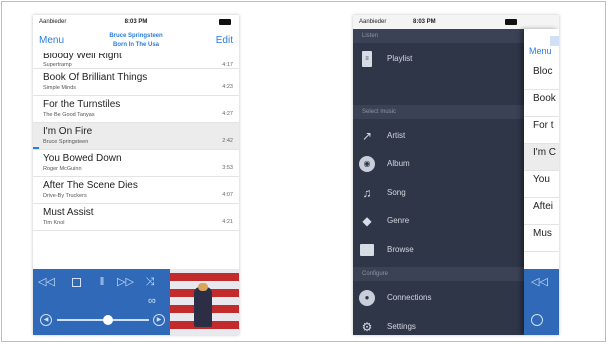 The height and width of the screenshot is (345, 609). Describe the element at coordinates (543, 206) in the screenshot. I see `track-title: Aftei` at that location.